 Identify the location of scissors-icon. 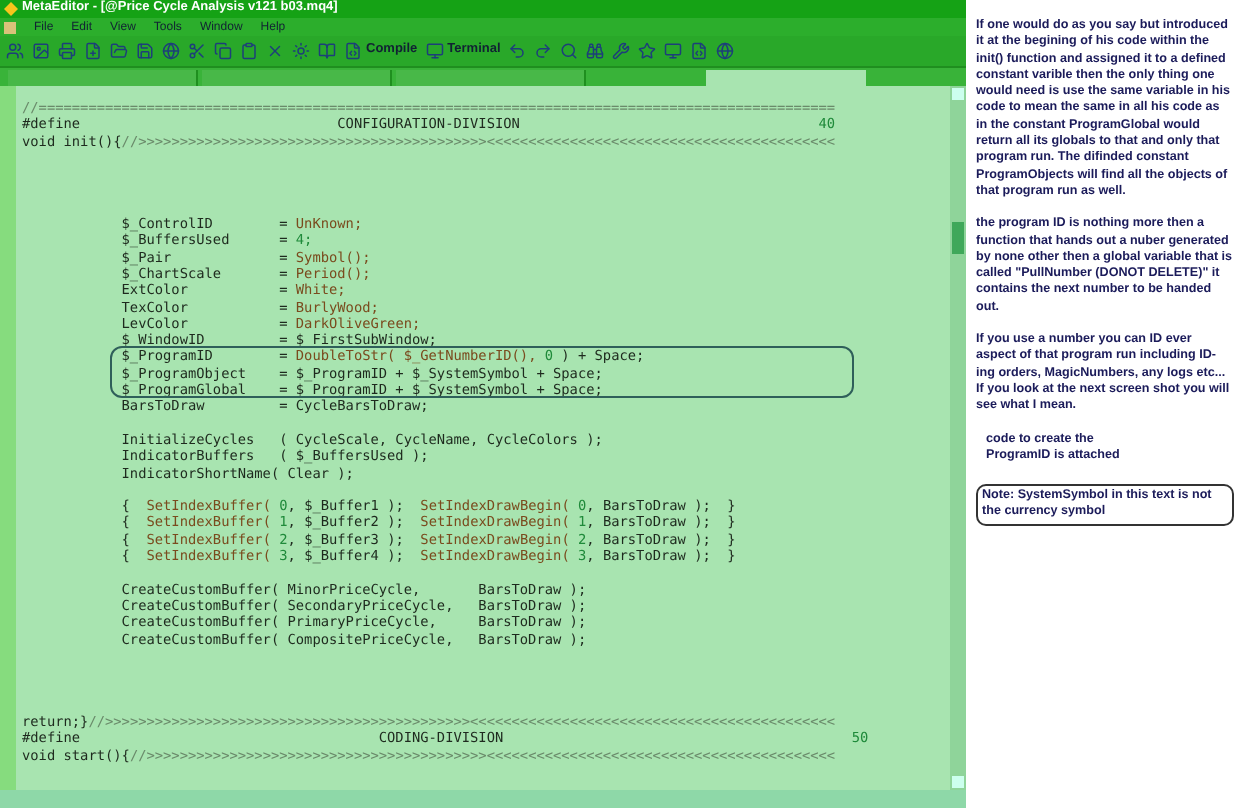
(197, 51).